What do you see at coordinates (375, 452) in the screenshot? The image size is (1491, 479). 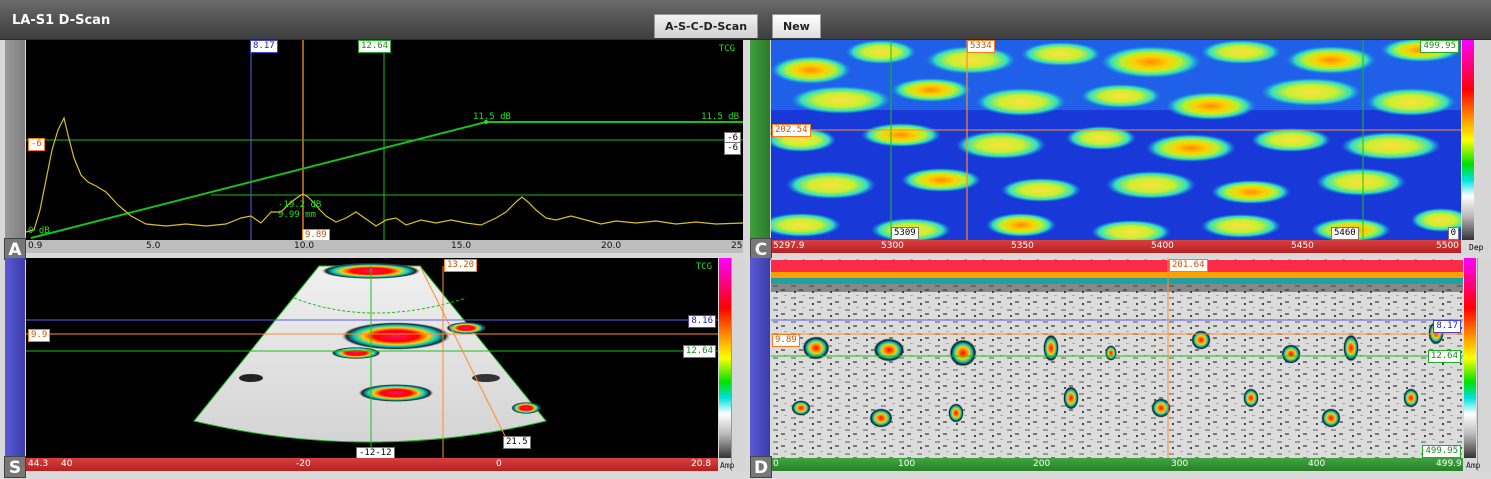 I see `s-bottom-marker: -12-12` at bounding box center [375, 452].